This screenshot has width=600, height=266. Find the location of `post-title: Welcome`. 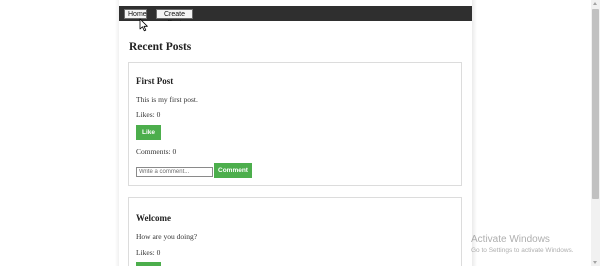

post-title: Welcome is located at coordinates (153, 218).